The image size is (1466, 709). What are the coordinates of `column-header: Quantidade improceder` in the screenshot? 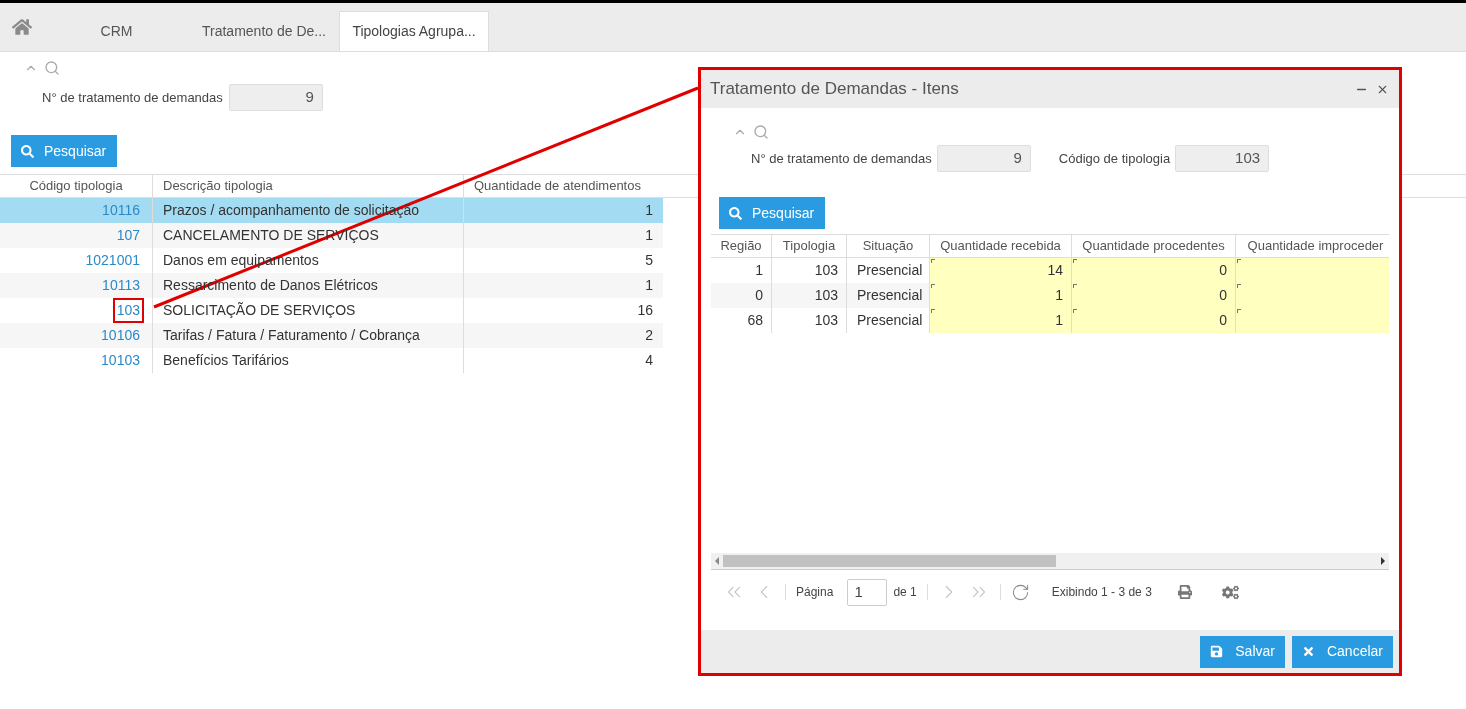 It's located at (1315, 246).